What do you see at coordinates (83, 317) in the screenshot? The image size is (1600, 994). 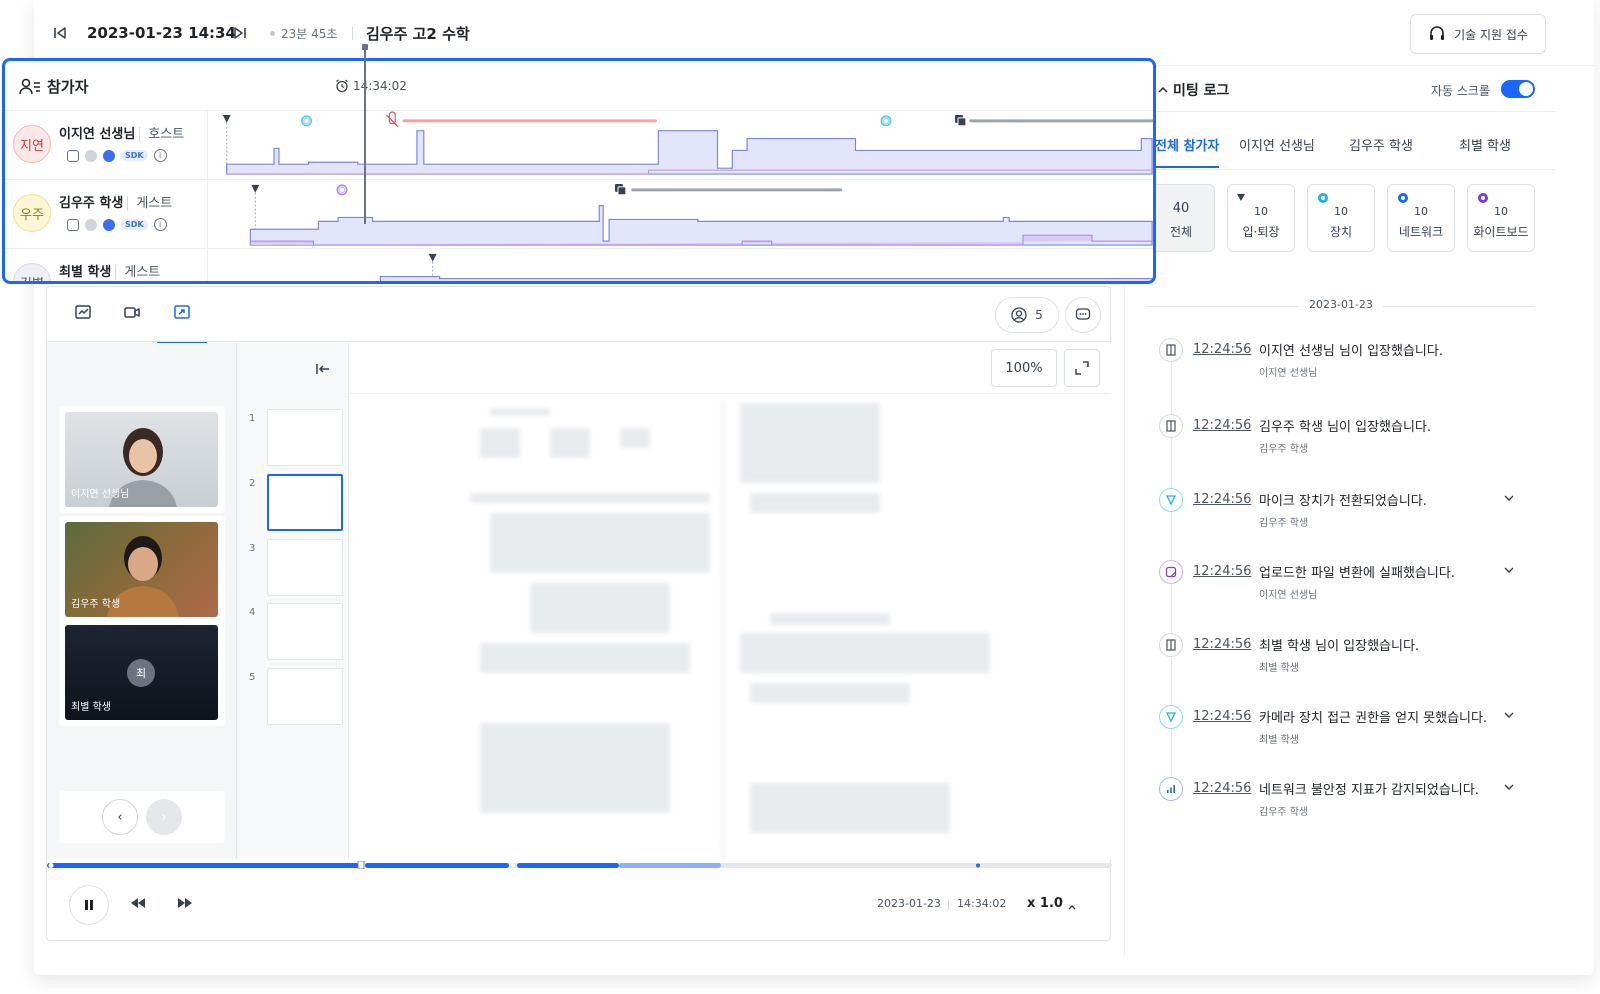 I see `tab-notes` at bounding box center [83, 317].